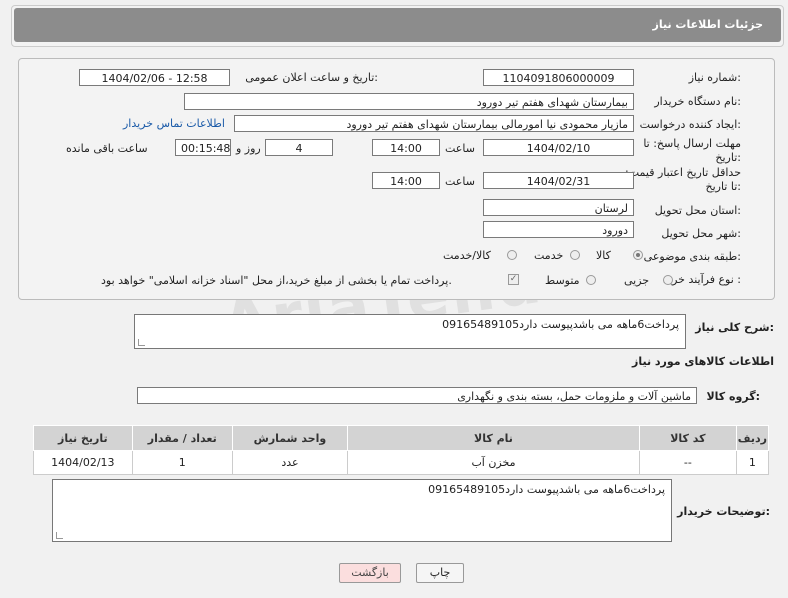  I want to click on cell-unit: عدد, so click(290, 462).